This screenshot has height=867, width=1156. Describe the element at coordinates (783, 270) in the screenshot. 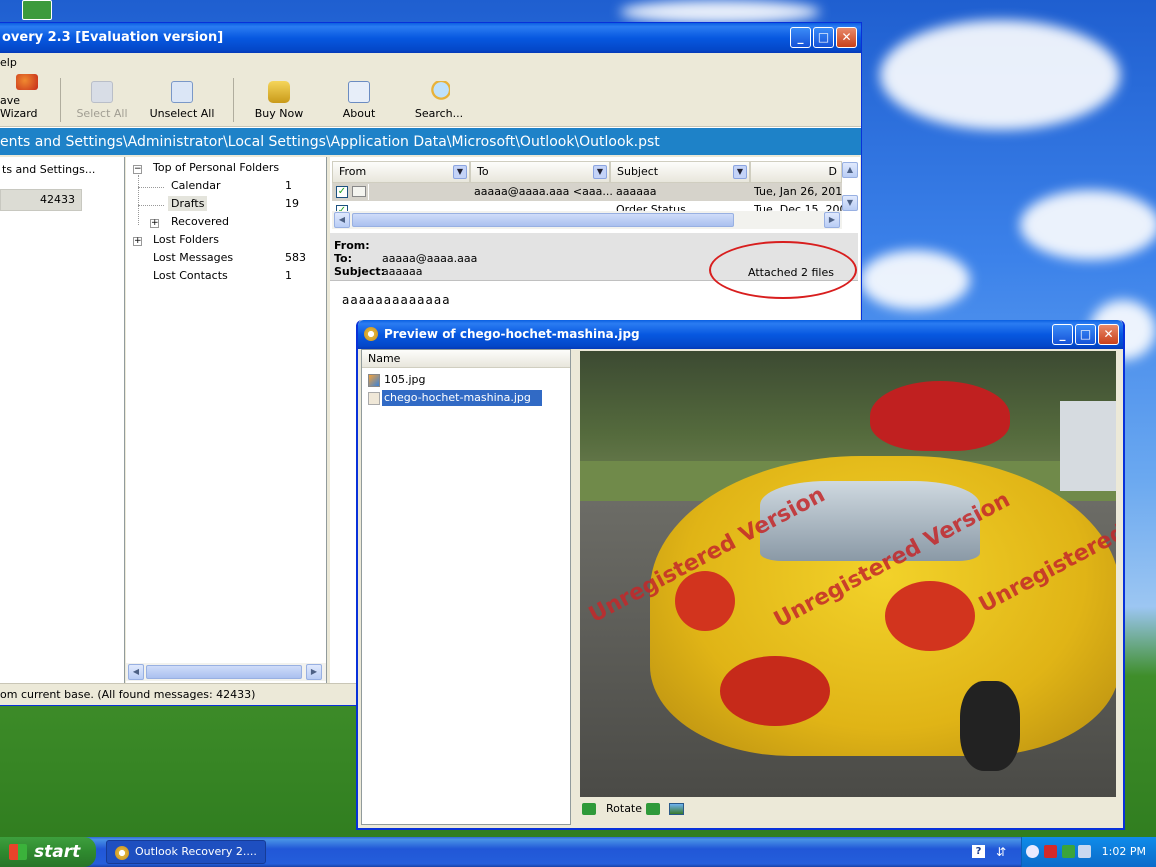

I see `annotation-ellipse` at that location.